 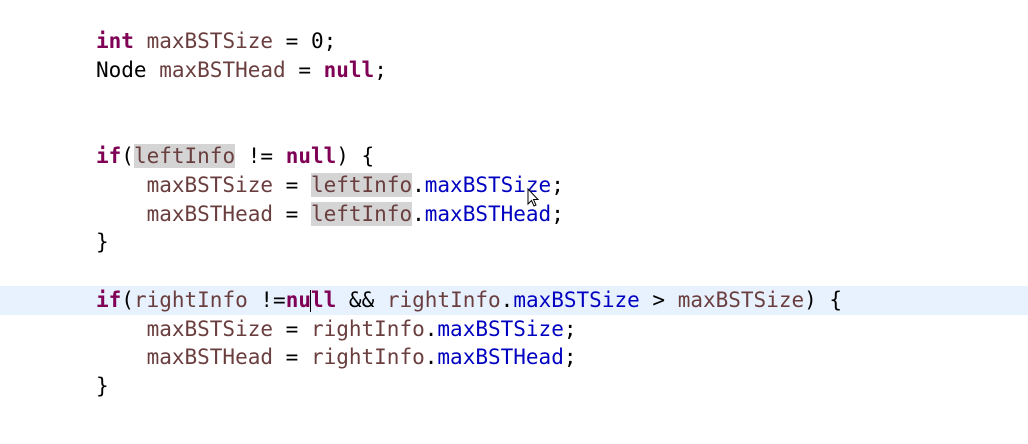 I want to click on code-line: Node maxBSTHead = null;, so click(x=514, y=70).